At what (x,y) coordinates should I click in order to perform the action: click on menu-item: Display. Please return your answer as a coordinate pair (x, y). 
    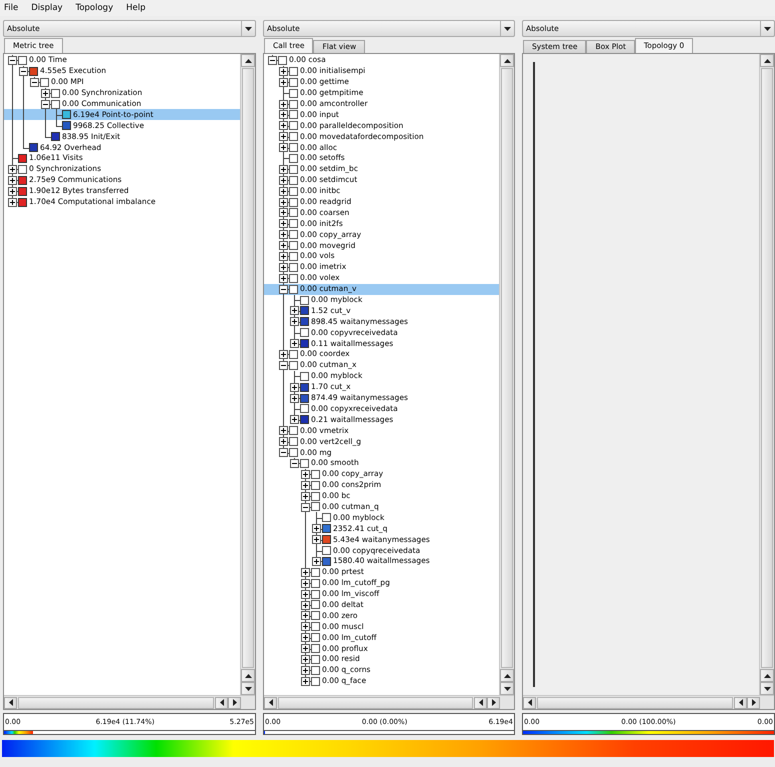
    Looking at the image, I should click on (47, 8).